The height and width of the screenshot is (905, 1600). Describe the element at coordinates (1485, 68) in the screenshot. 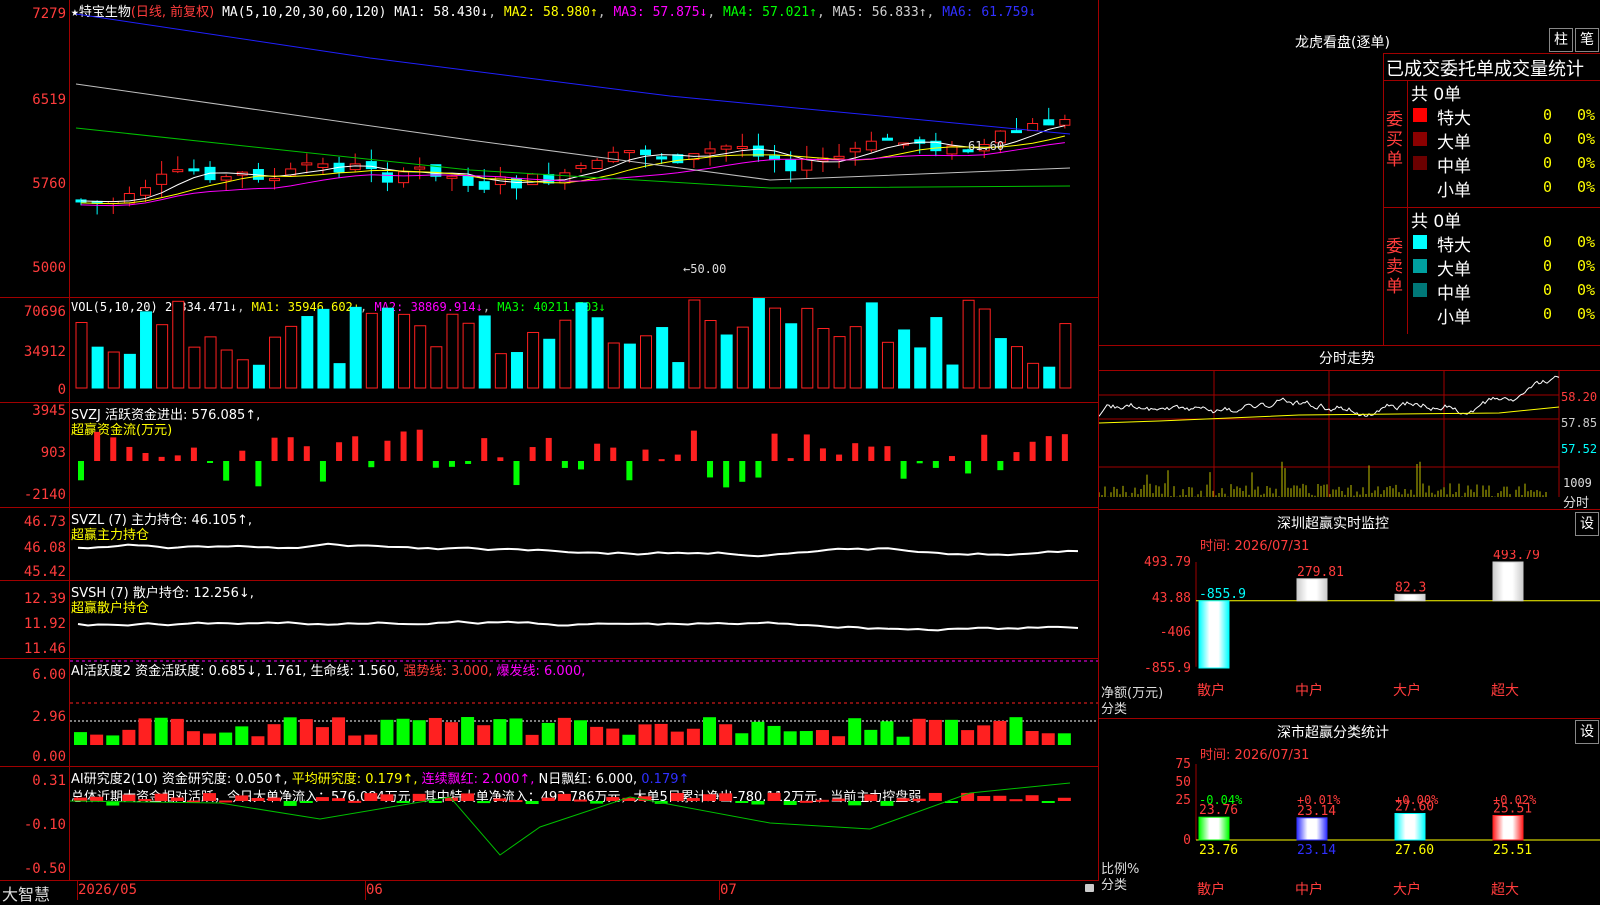

I see `tab-executed-orders: 已成交委托单成交量统计` at that location.